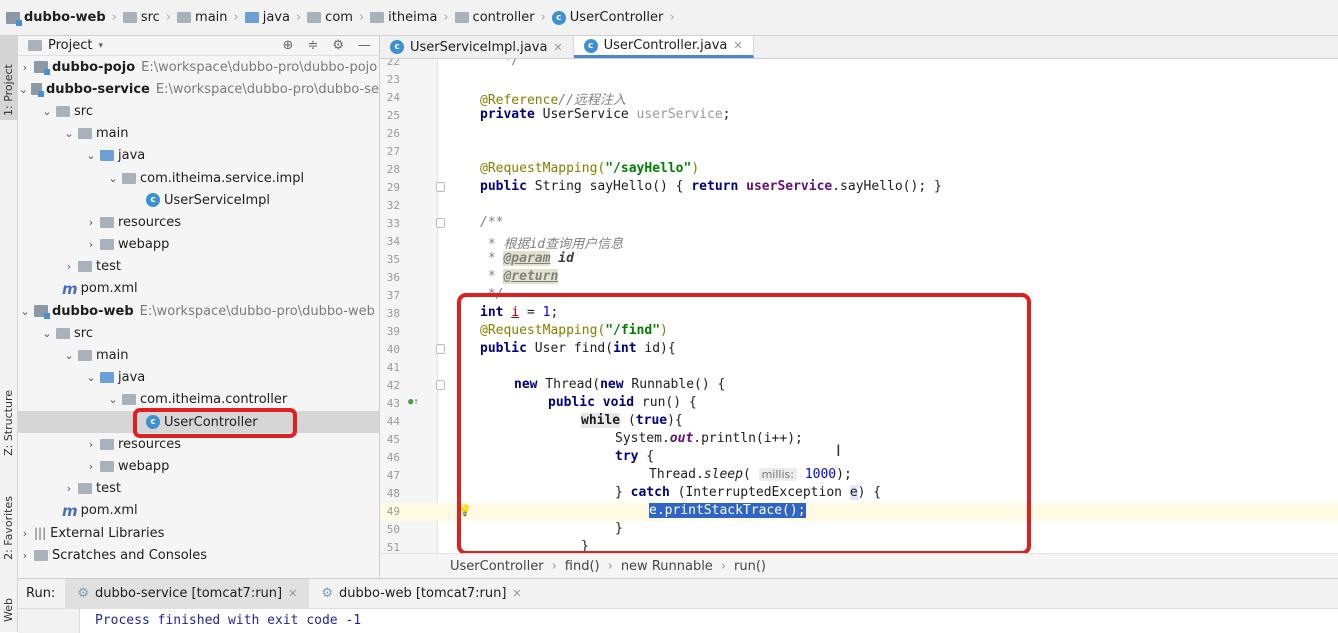 This screenshot has height=633, width=1338. I want to click on tree-item-package: ⌄ com.itheima.service.impl, so click(198, 178).